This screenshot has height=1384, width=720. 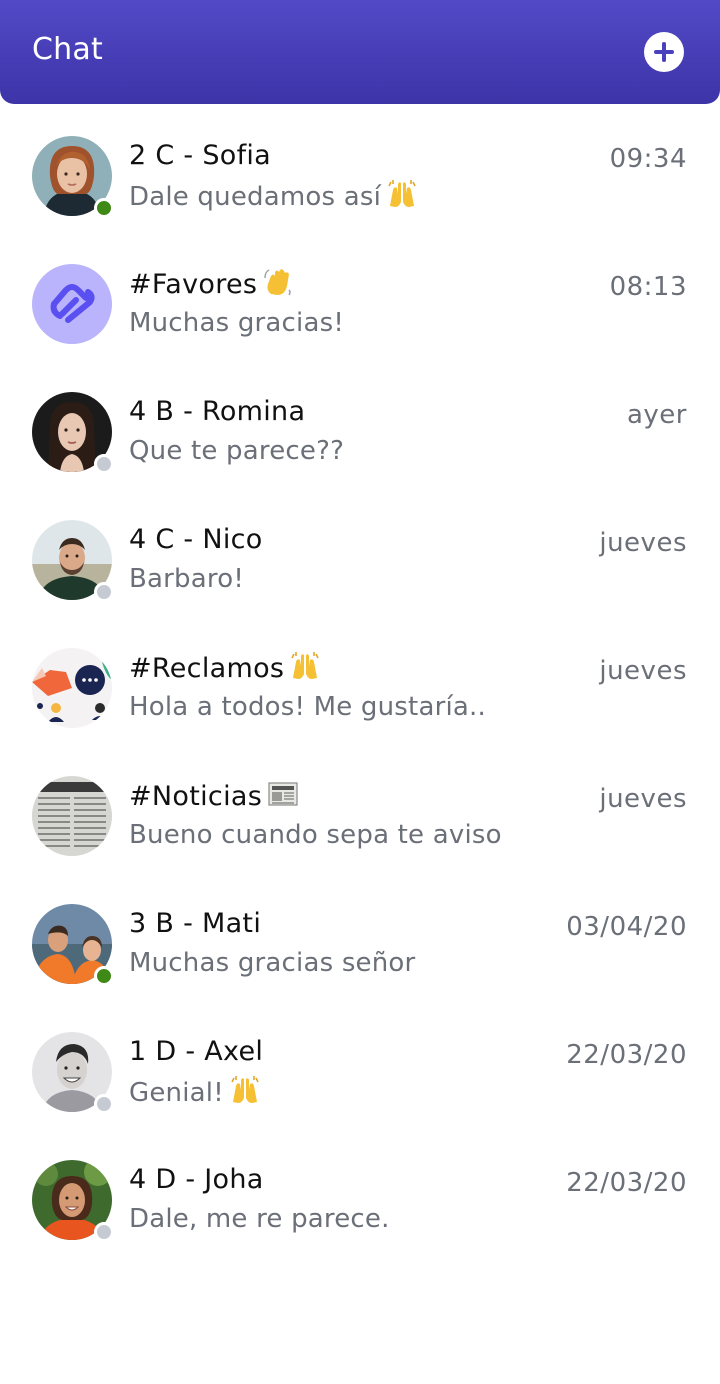 I want to click on newspaper-emoji-icon, so click(x=283, y=794).